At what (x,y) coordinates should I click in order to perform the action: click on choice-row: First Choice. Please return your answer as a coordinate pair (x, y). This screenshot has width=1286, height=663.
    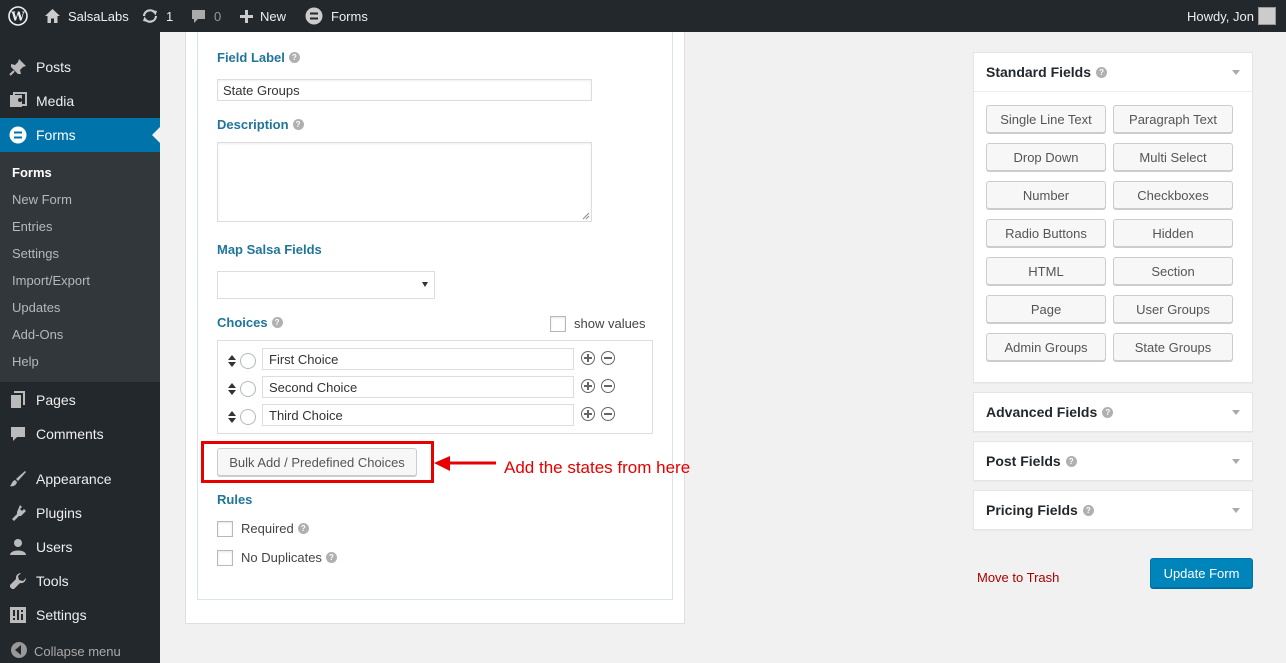
    Looking at the image, I should click on (436, 360).